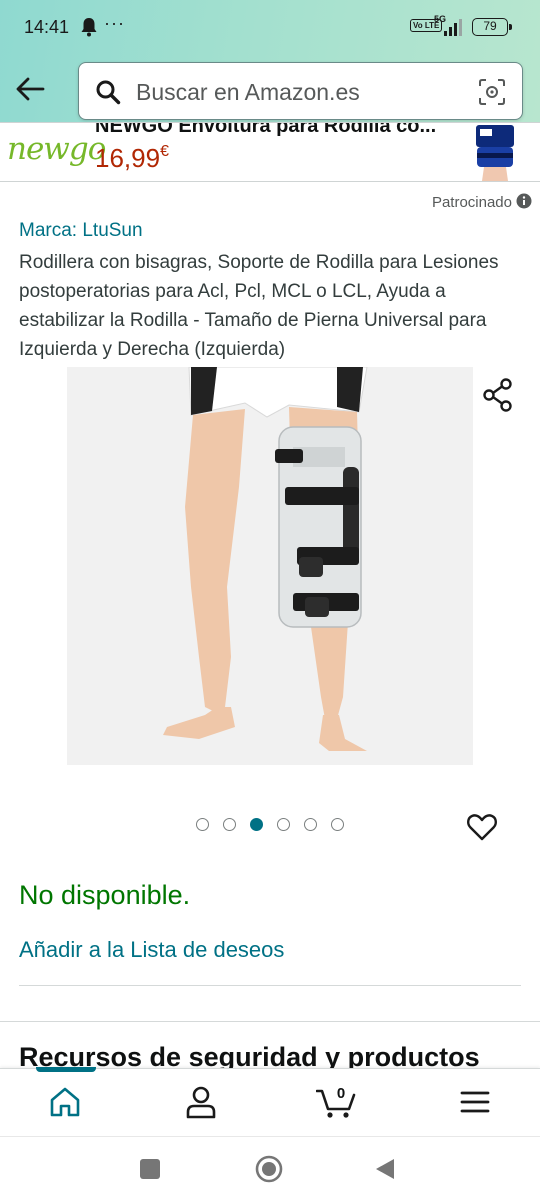 Image resolution: width=540 pixels, height=1200 pixels. Describe the element at coordinates (498, 395) in the screenshot. I see `share-icon` at that location.